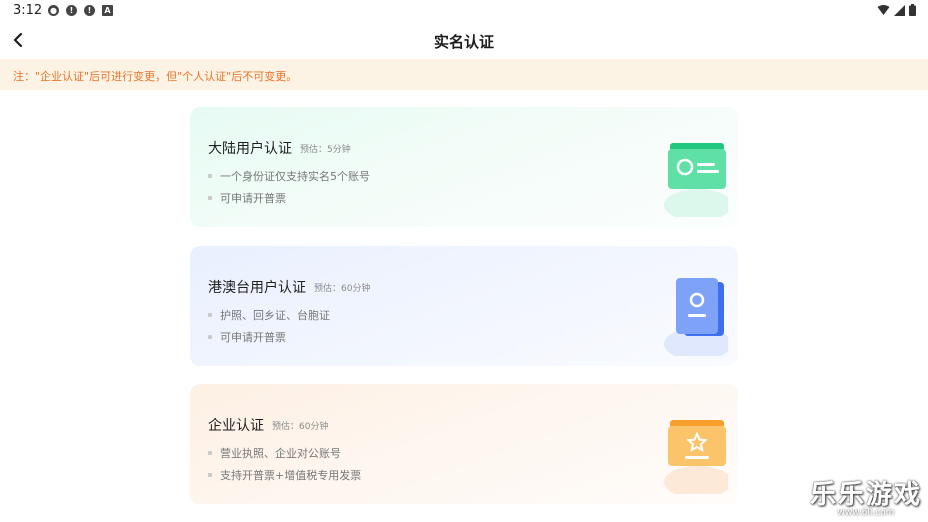 The width and height of the screenshot is (928, 522). I want to click on watermark-text: 乐乐游戏, so click(865, 495).